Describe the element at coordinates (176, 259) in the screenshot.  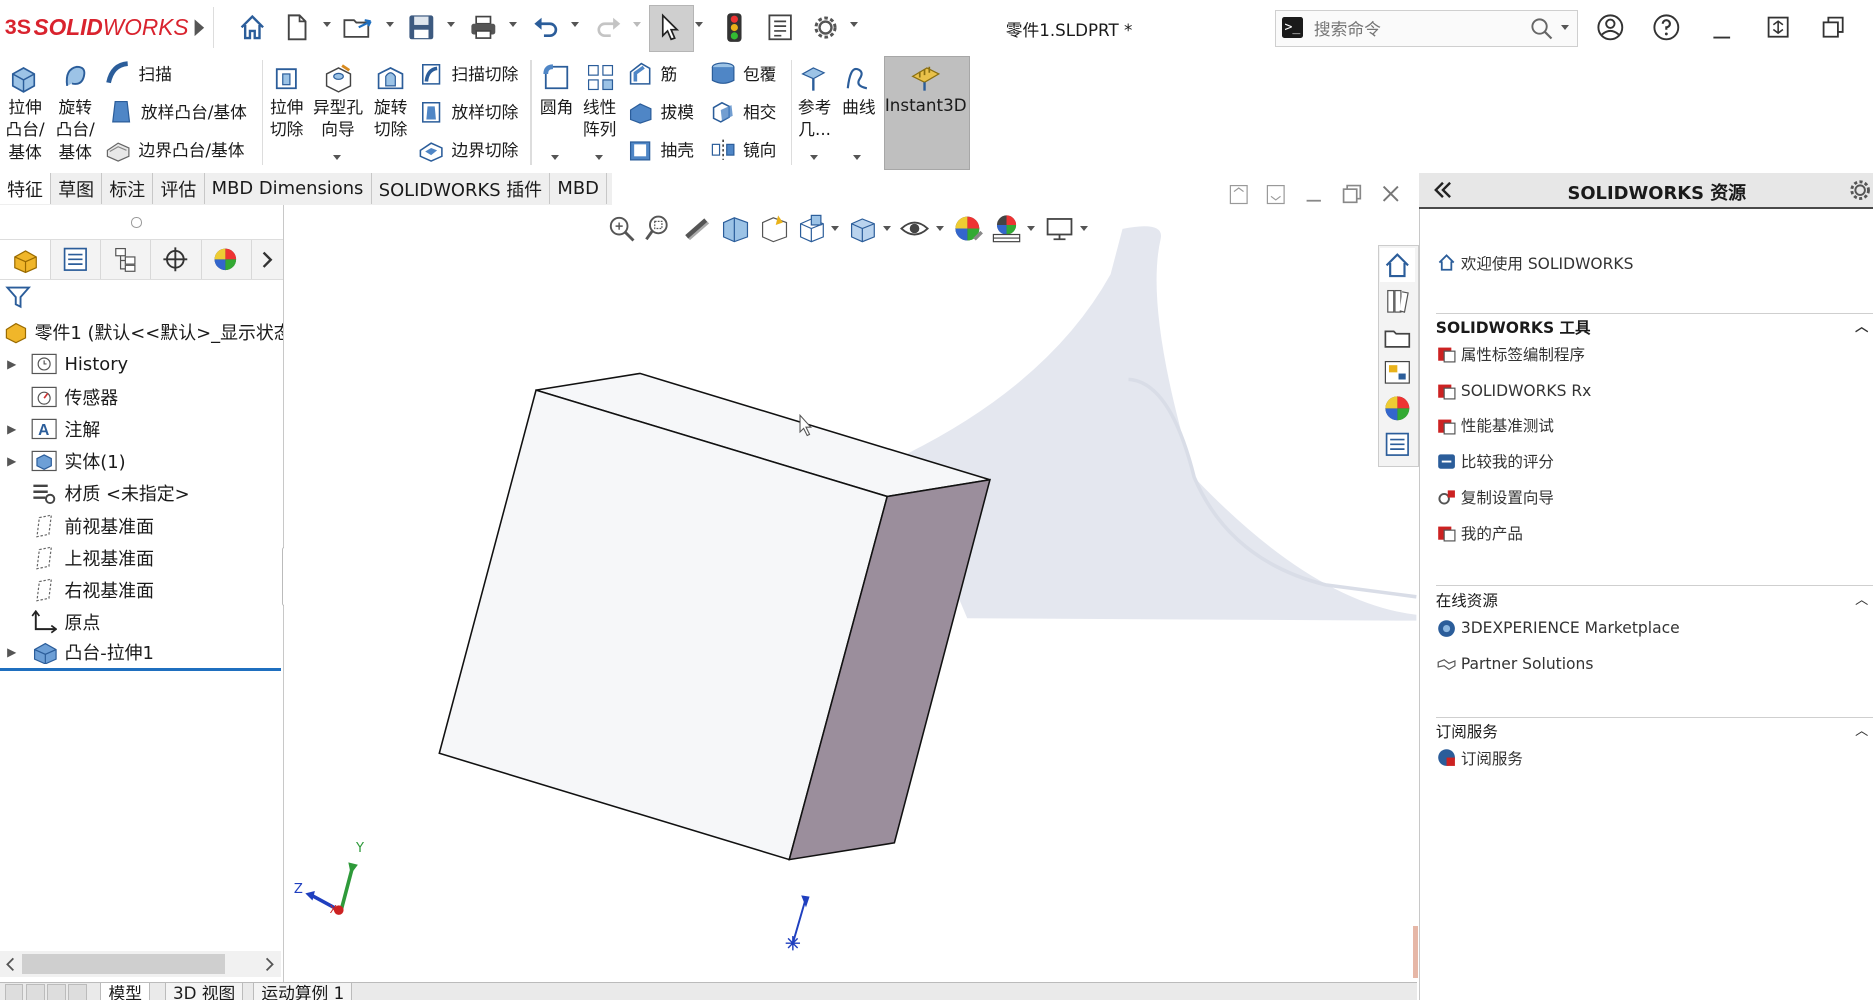
I see `dimxpert-manager-tab` at that location.